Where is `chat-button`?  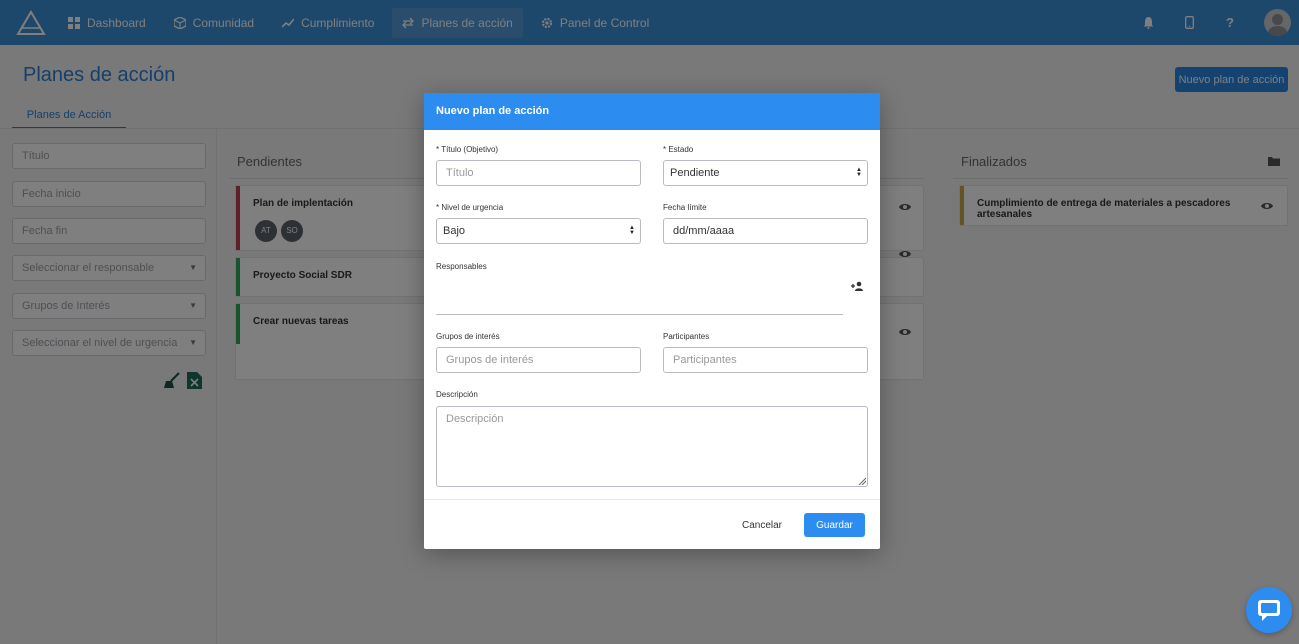
chat-button is located at coordinates (1269, 610).